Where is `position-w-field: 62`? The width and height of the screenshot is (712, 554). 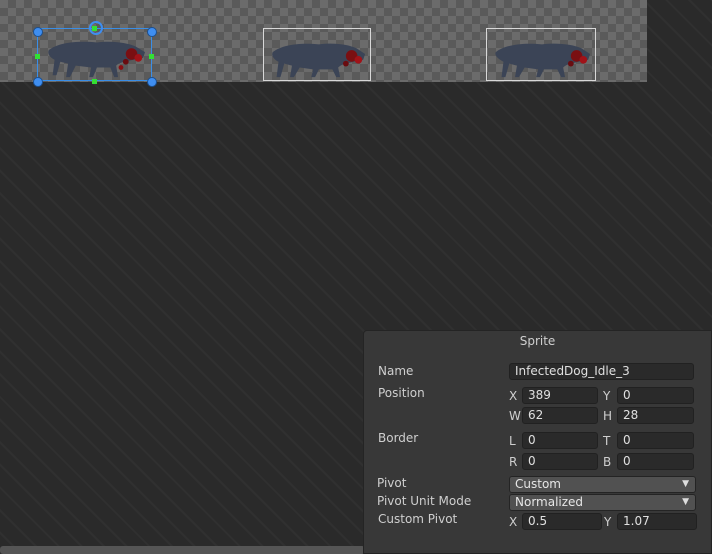 position-w-field: 62 is located at coordinates (560, 415).